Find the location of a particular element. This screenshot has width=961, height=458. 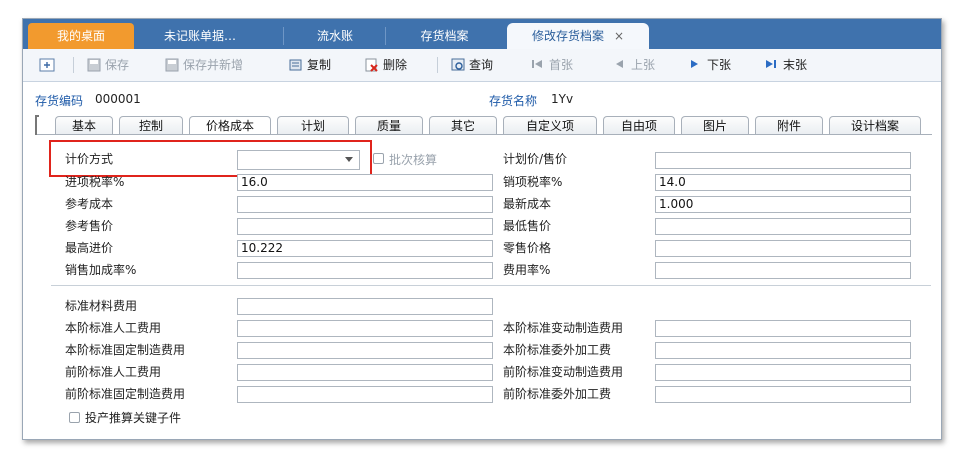

subtab-baseline is located at coordinates (484, 134).